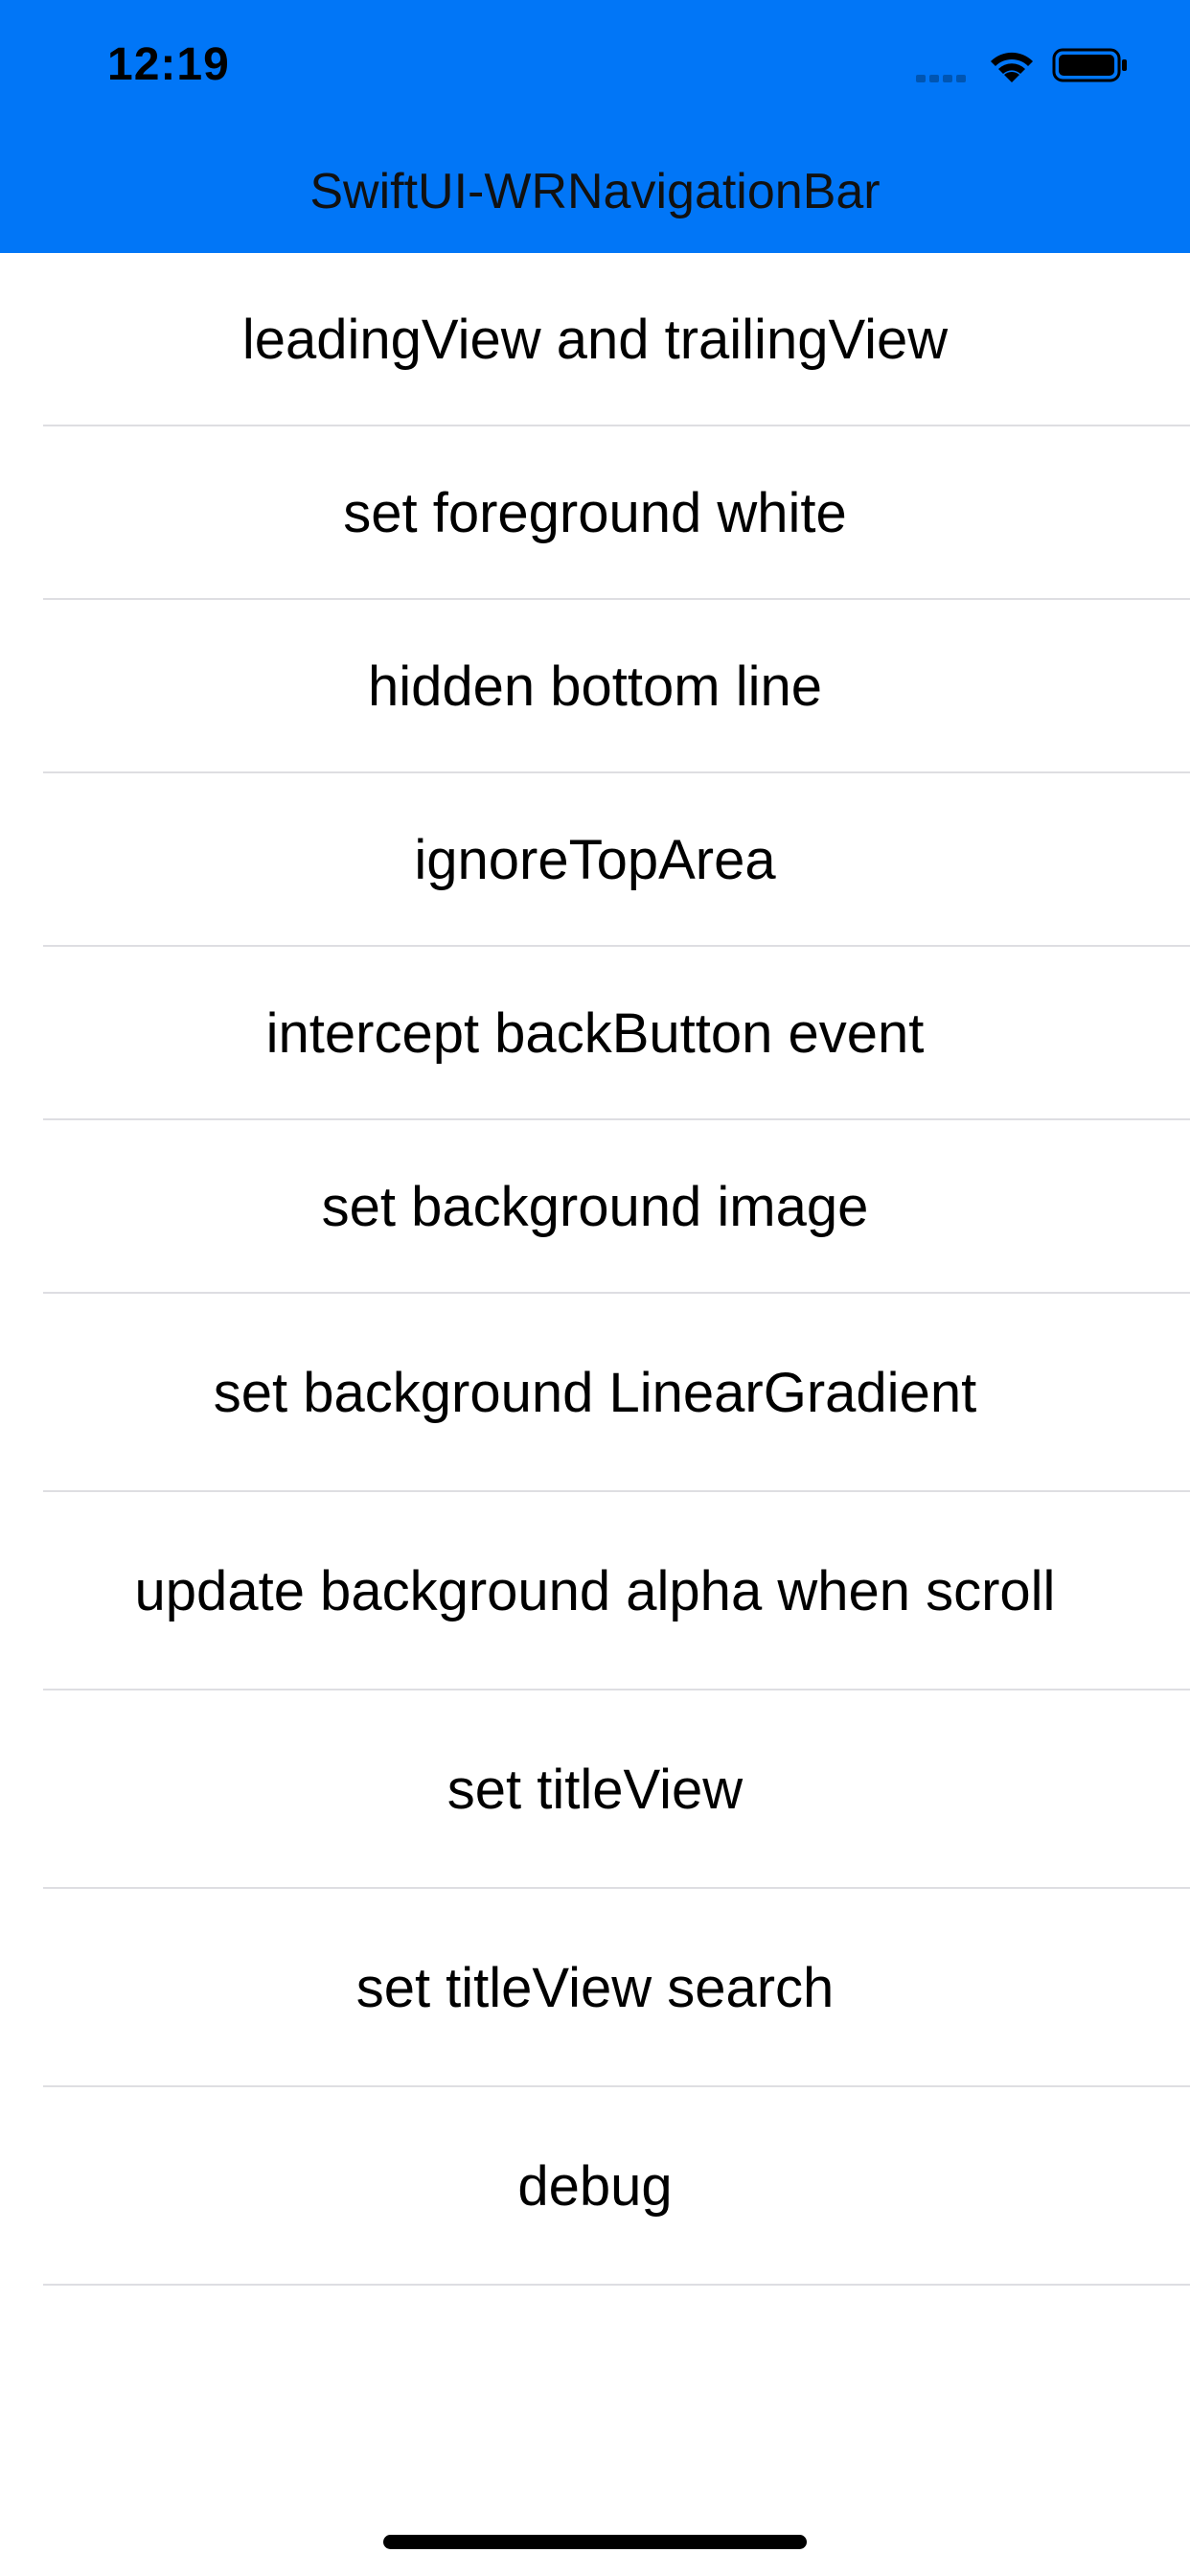  I want to click on list-item-intercept-back-button: intercept backButton event, so click(595, 1033).